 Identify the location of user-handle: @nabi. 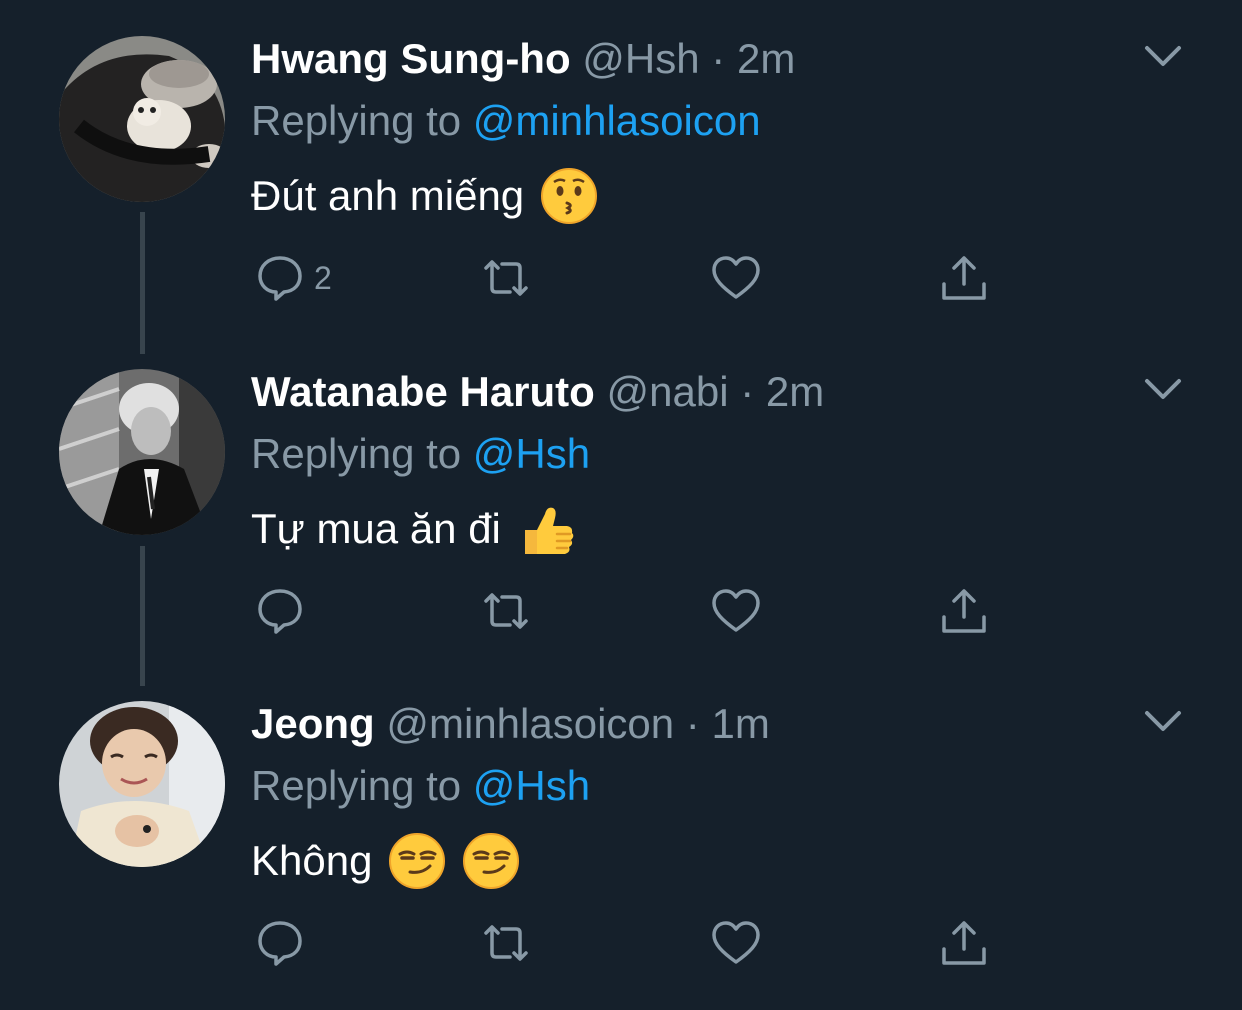
(668, 391).